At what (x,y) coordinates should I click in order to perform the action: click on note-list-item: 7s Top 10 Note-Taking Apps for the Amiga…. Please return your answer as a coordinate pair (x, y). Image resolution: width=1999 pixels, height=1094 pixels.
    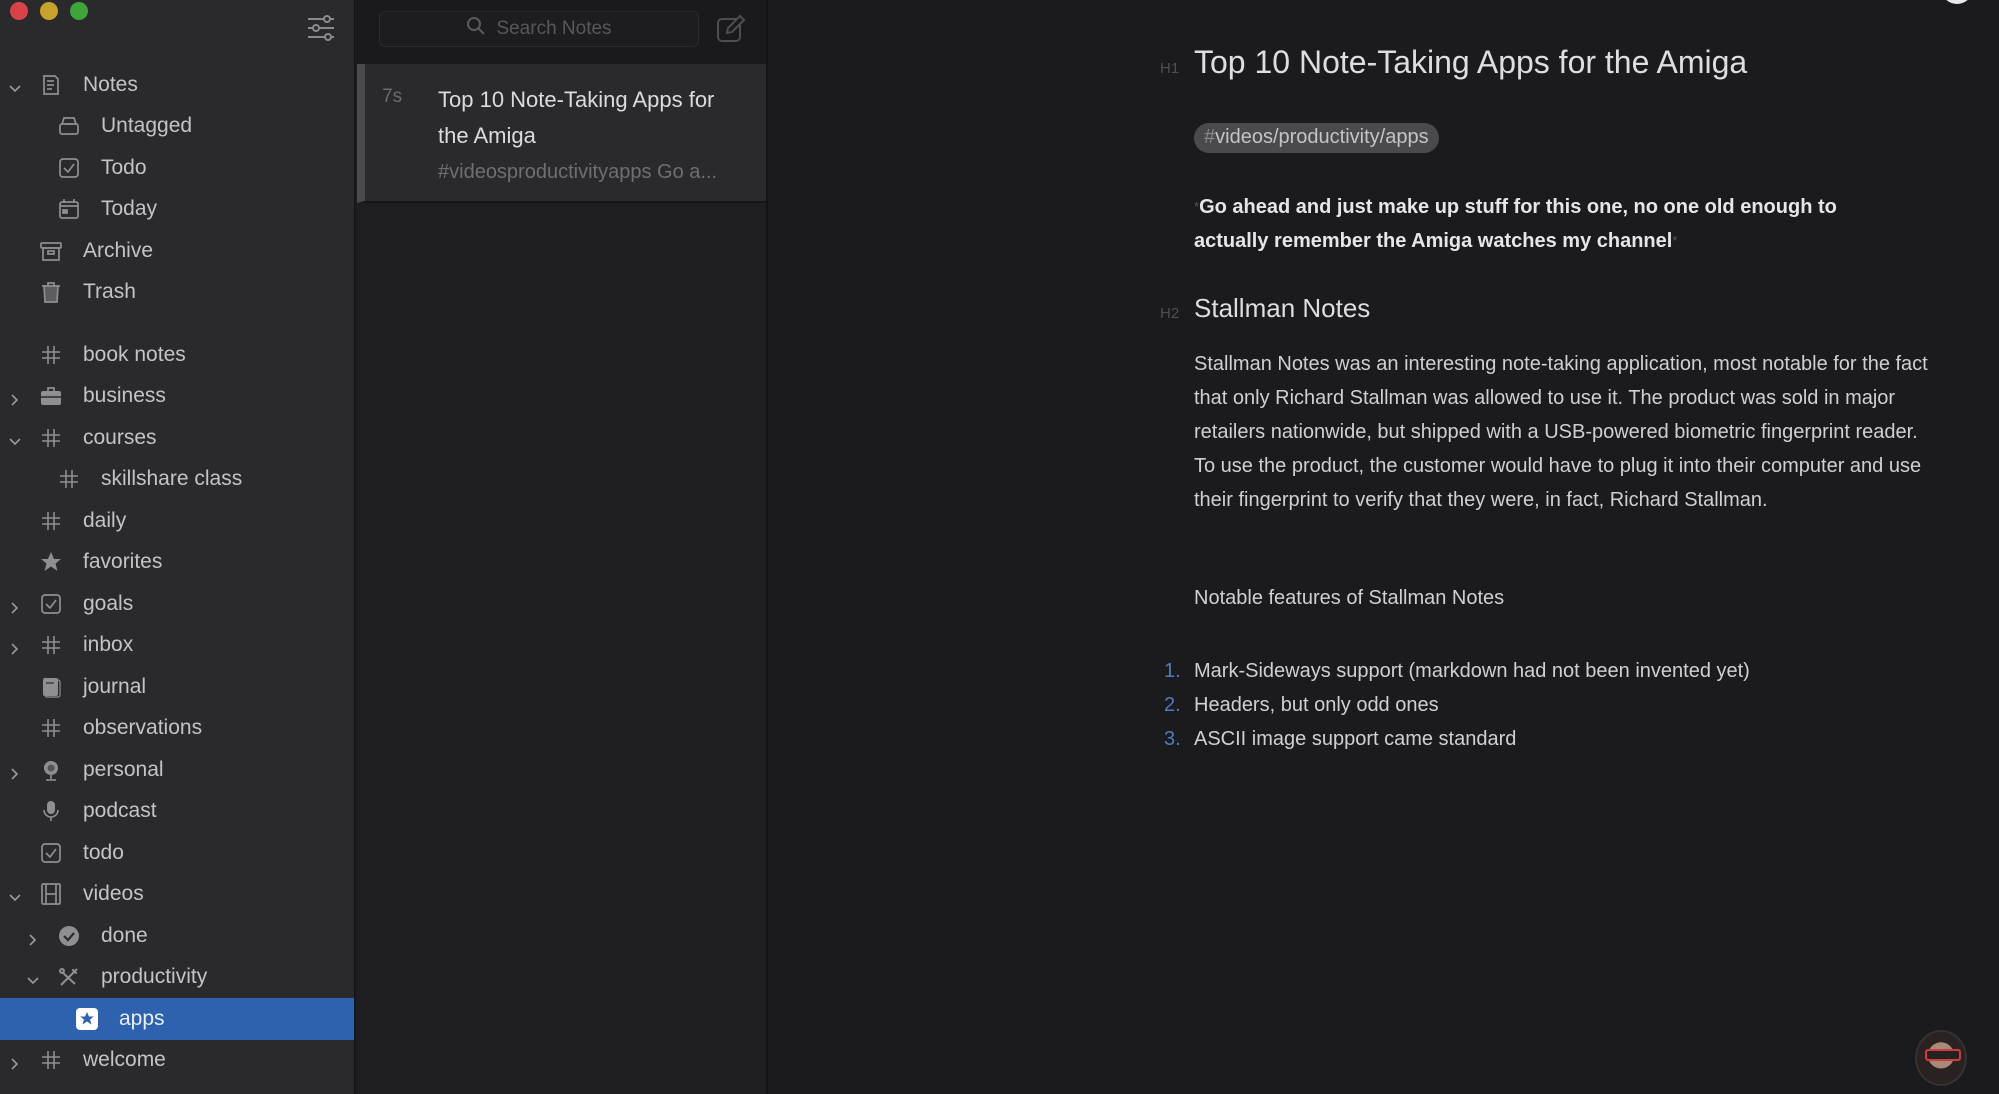
    Looking at the image, I should click on (561, 133).